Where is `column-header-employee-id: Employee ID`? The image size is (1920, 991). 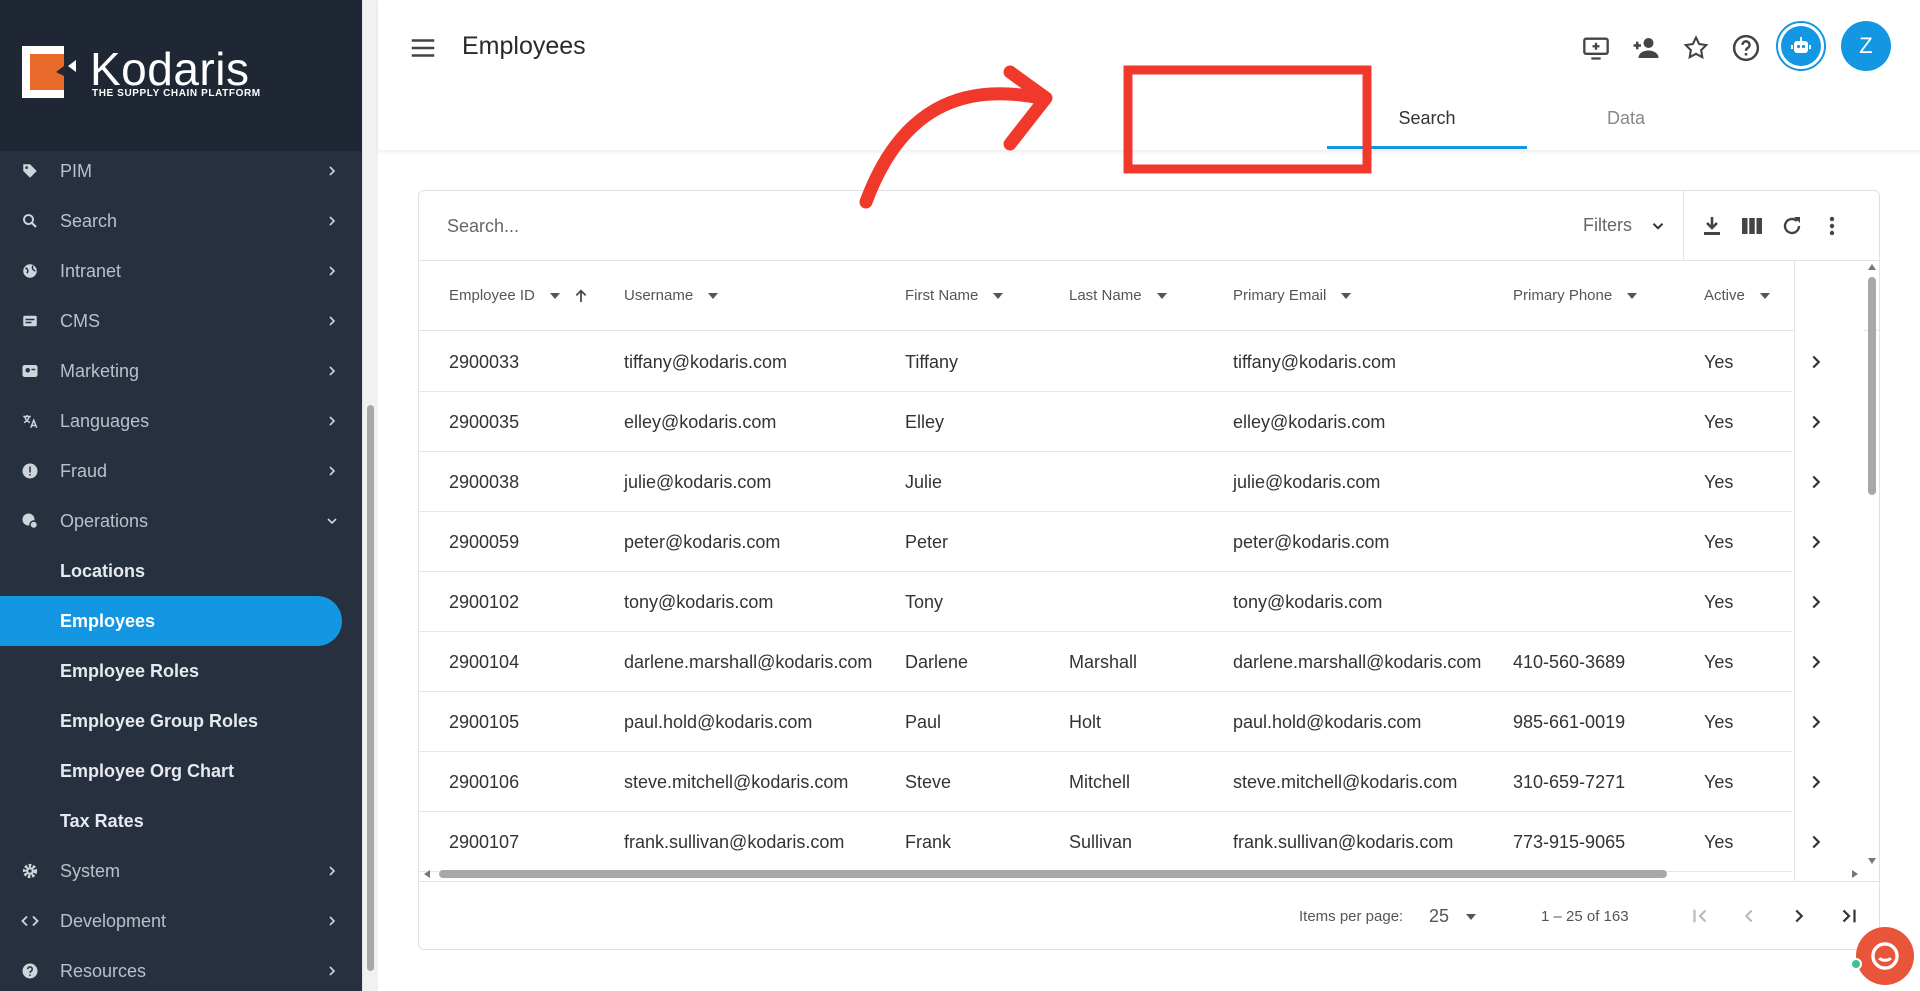 column-header-employee-id: Employee ID is located at coordinates (519, 295).